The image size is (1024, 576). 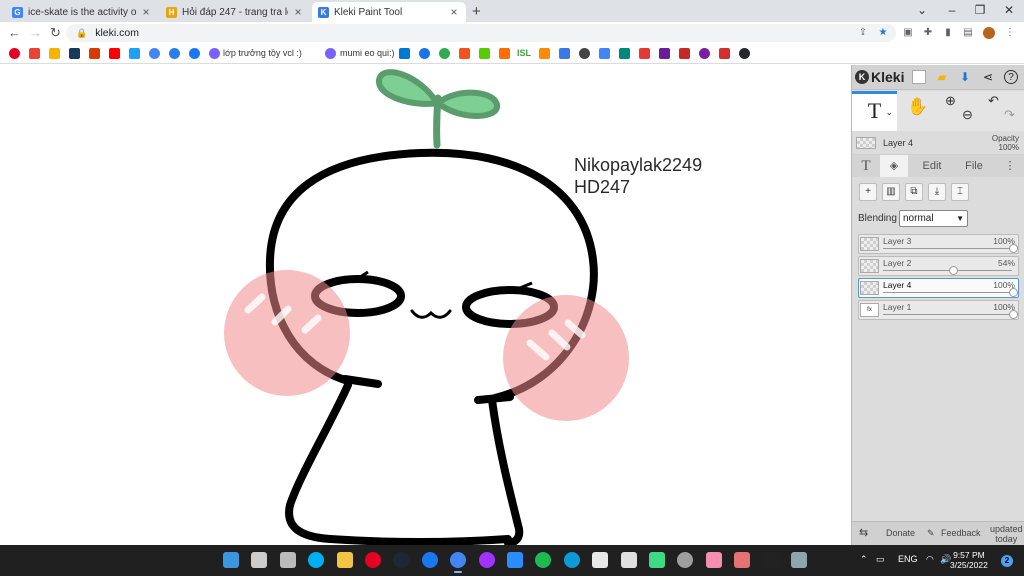 I want to click on blending-select: normal ▼, so click(x=933, y=218).